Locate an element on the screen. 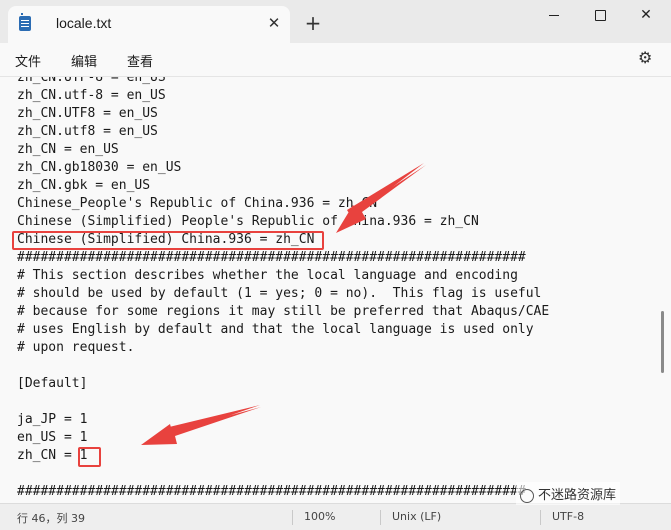  watermark: 不迷路资源库 is located at coordinates (568, 493).